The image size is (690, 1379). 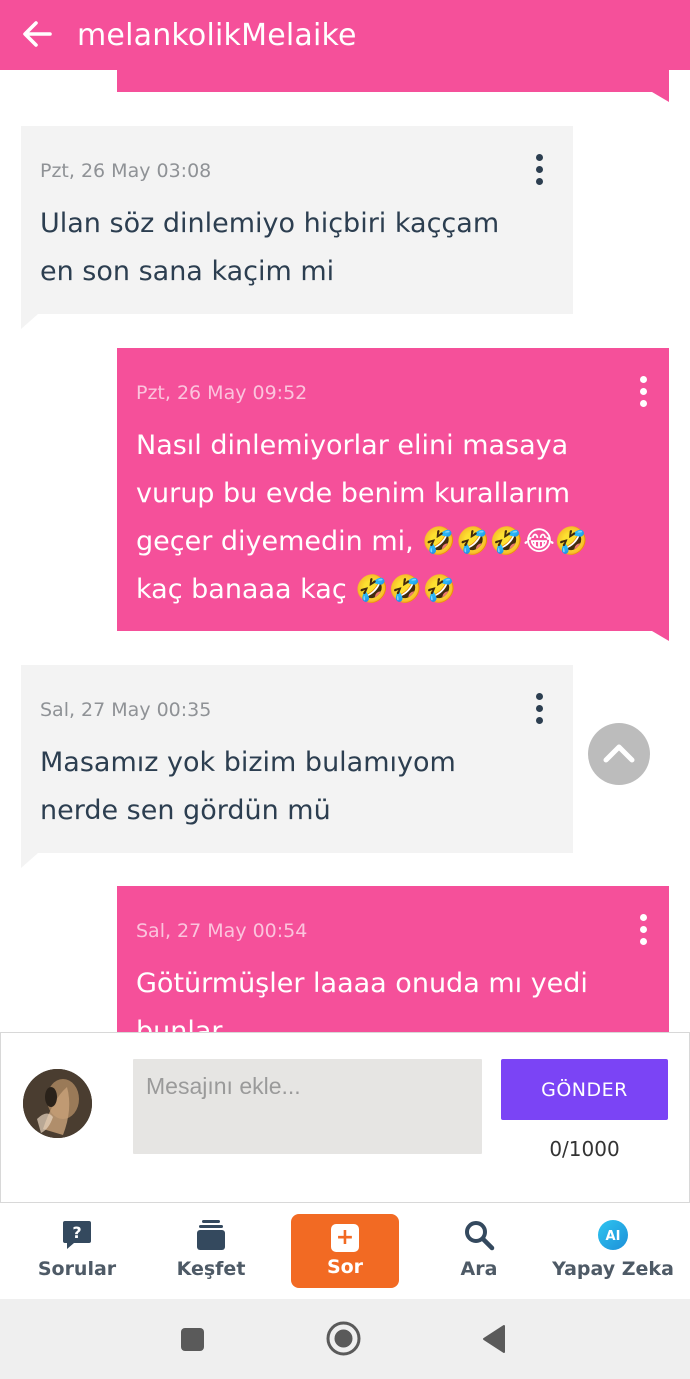 What do you see at coordinates (345, 1267) in the screenshot?
I see `nav-label: Sor` at bounding box center [345, 1267].